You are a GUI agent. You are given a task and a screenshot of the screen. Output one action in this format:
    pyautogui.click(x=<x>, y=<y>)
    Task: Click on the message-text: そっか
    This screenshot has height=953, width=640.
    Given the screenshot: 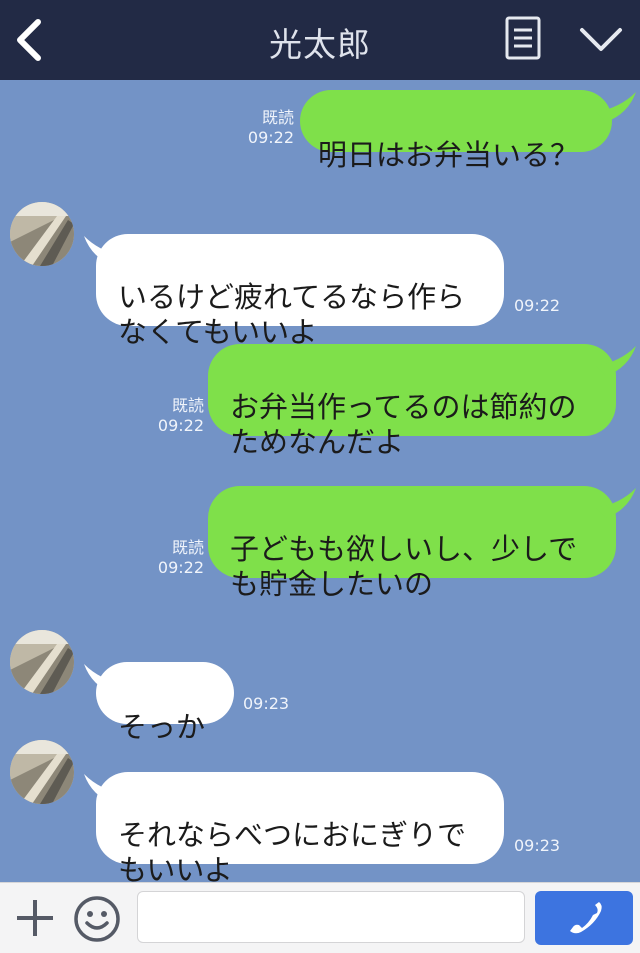 What is the action you would take?
    pyautogui.click(x=162, y=727)
    